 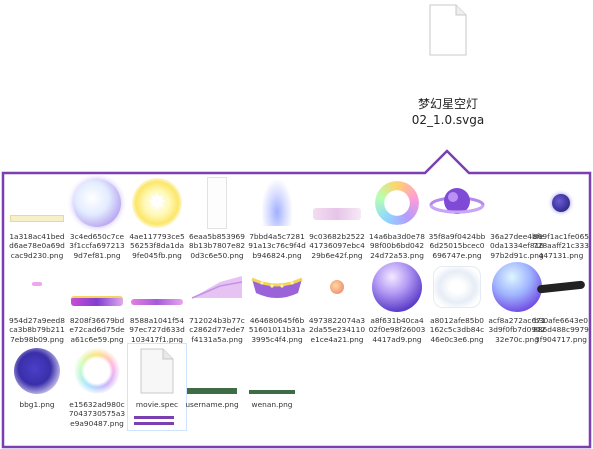 I want to click on file-item: wenan.png, so click(x=272, y=377).